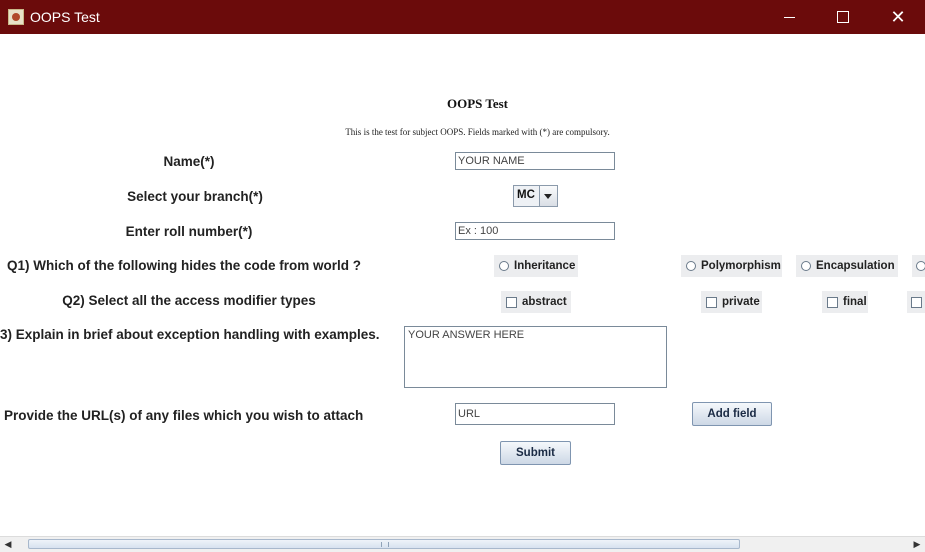 This screenshot has width=925, height=552. Describe the element at coordinates (16, 17) in the screenshot. I see `java-app-icon` at that location.